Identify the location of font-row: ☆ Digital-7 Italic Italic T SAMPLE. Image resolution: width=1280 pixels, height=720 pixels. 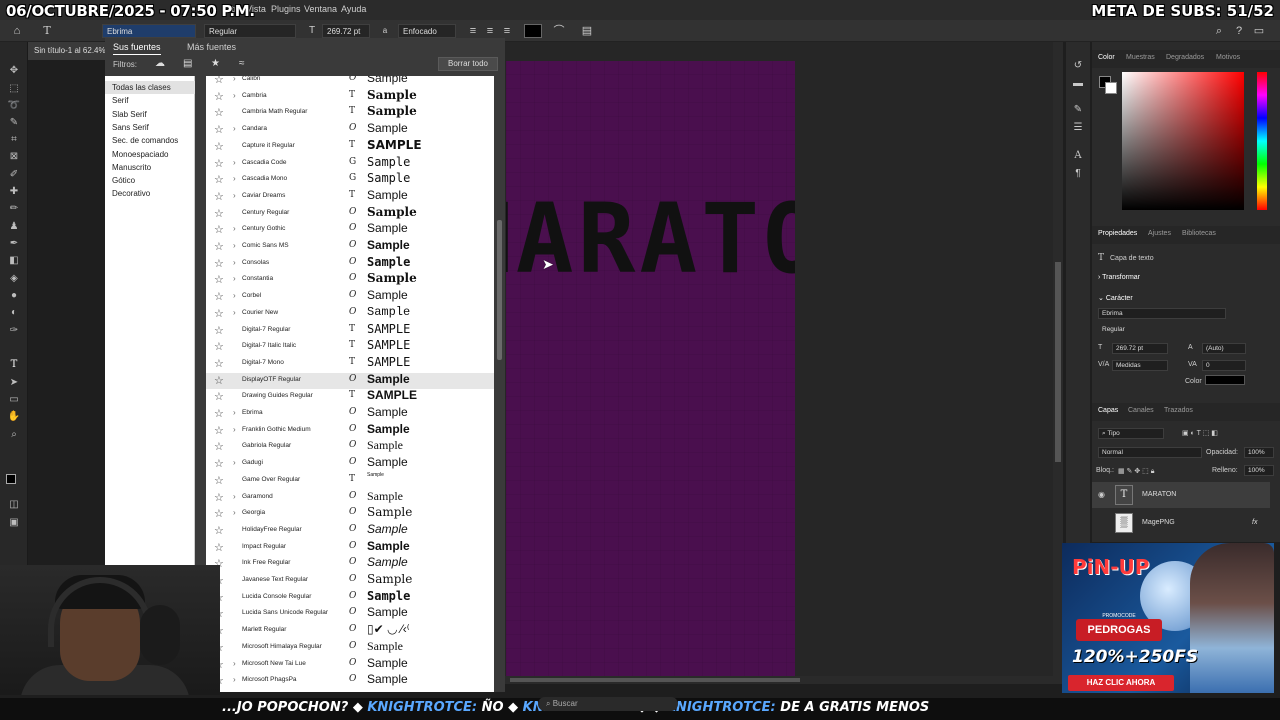
(350, 347).